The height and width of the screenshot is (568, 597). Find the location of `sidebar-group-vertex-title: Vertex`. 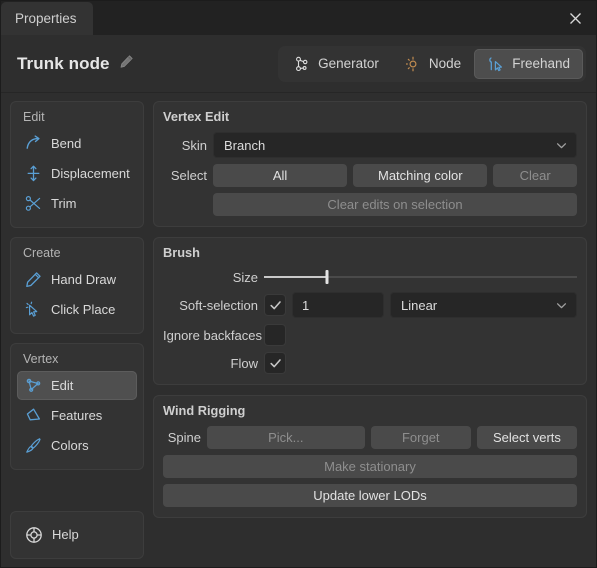

sidebar-group-vertex-title: Vertex is located at coordinates (41, 359).